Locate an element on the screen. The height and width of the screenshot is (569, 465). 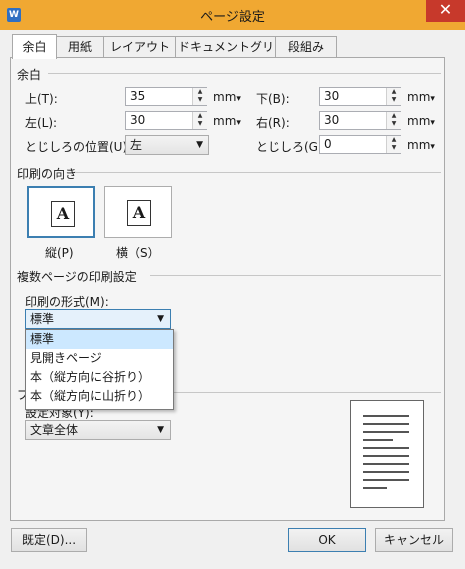
print-format-value: 標準 is located at coordinates (42, 319).